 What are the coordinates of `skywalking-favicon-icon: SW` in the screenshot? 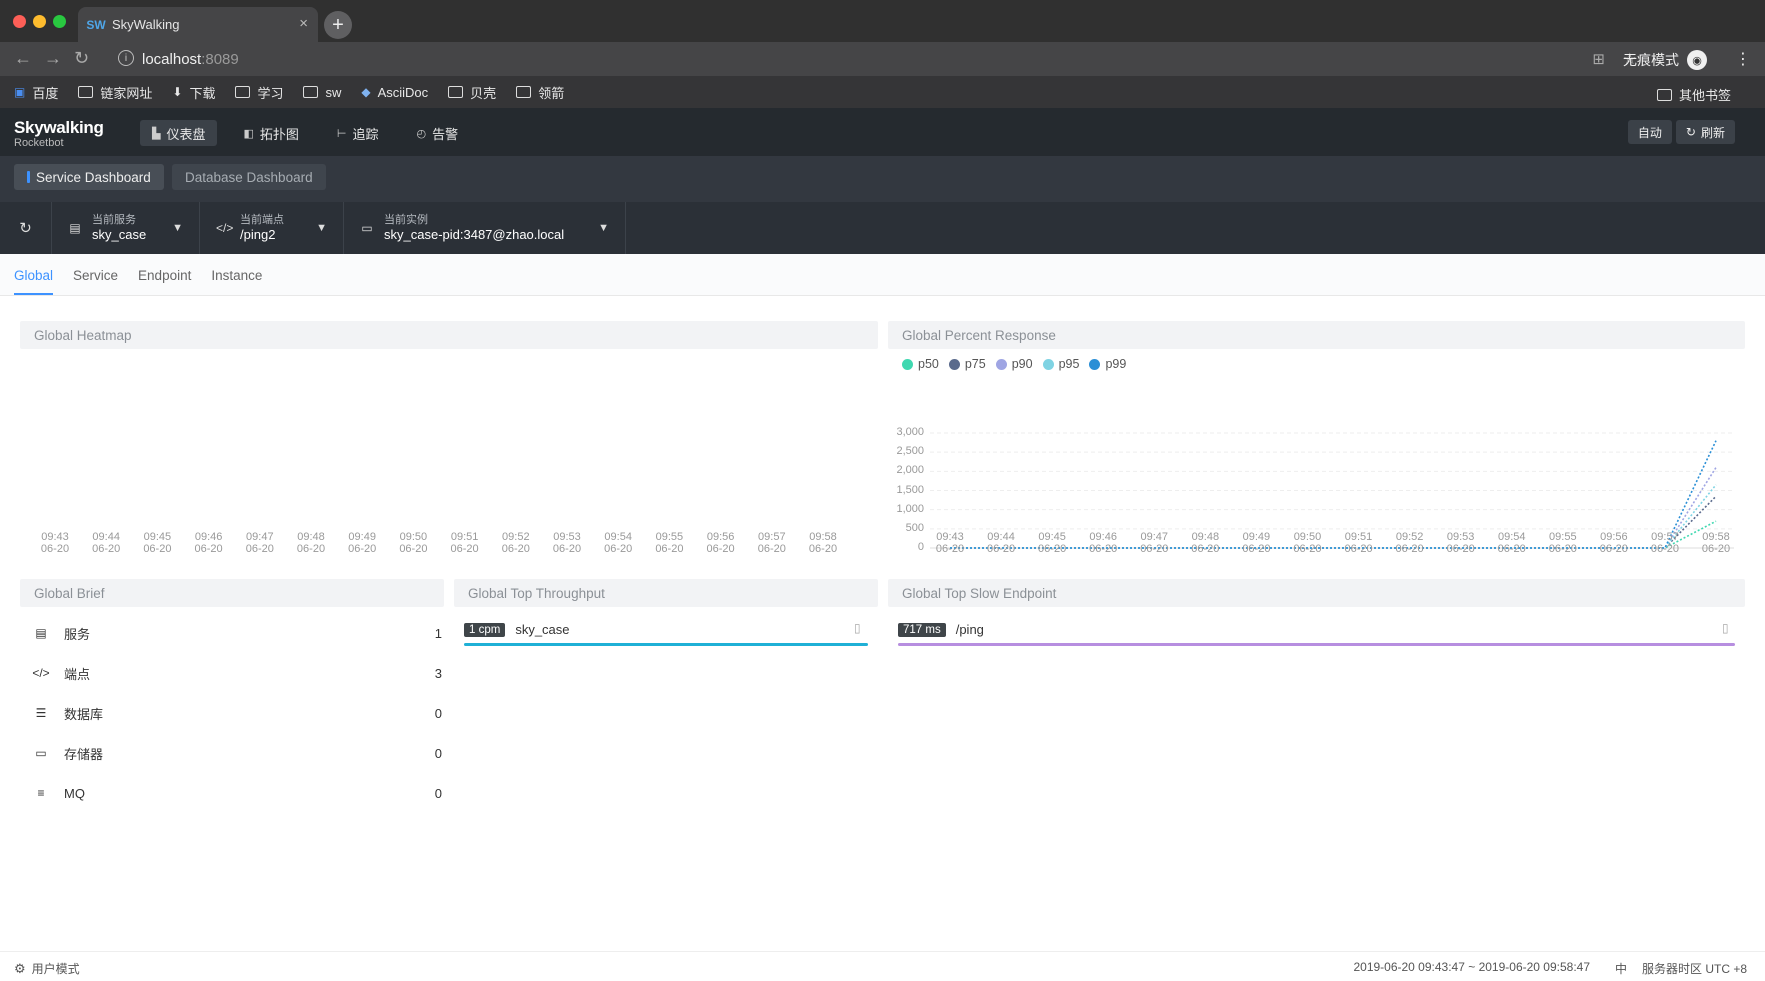 It's located at (96, 24).